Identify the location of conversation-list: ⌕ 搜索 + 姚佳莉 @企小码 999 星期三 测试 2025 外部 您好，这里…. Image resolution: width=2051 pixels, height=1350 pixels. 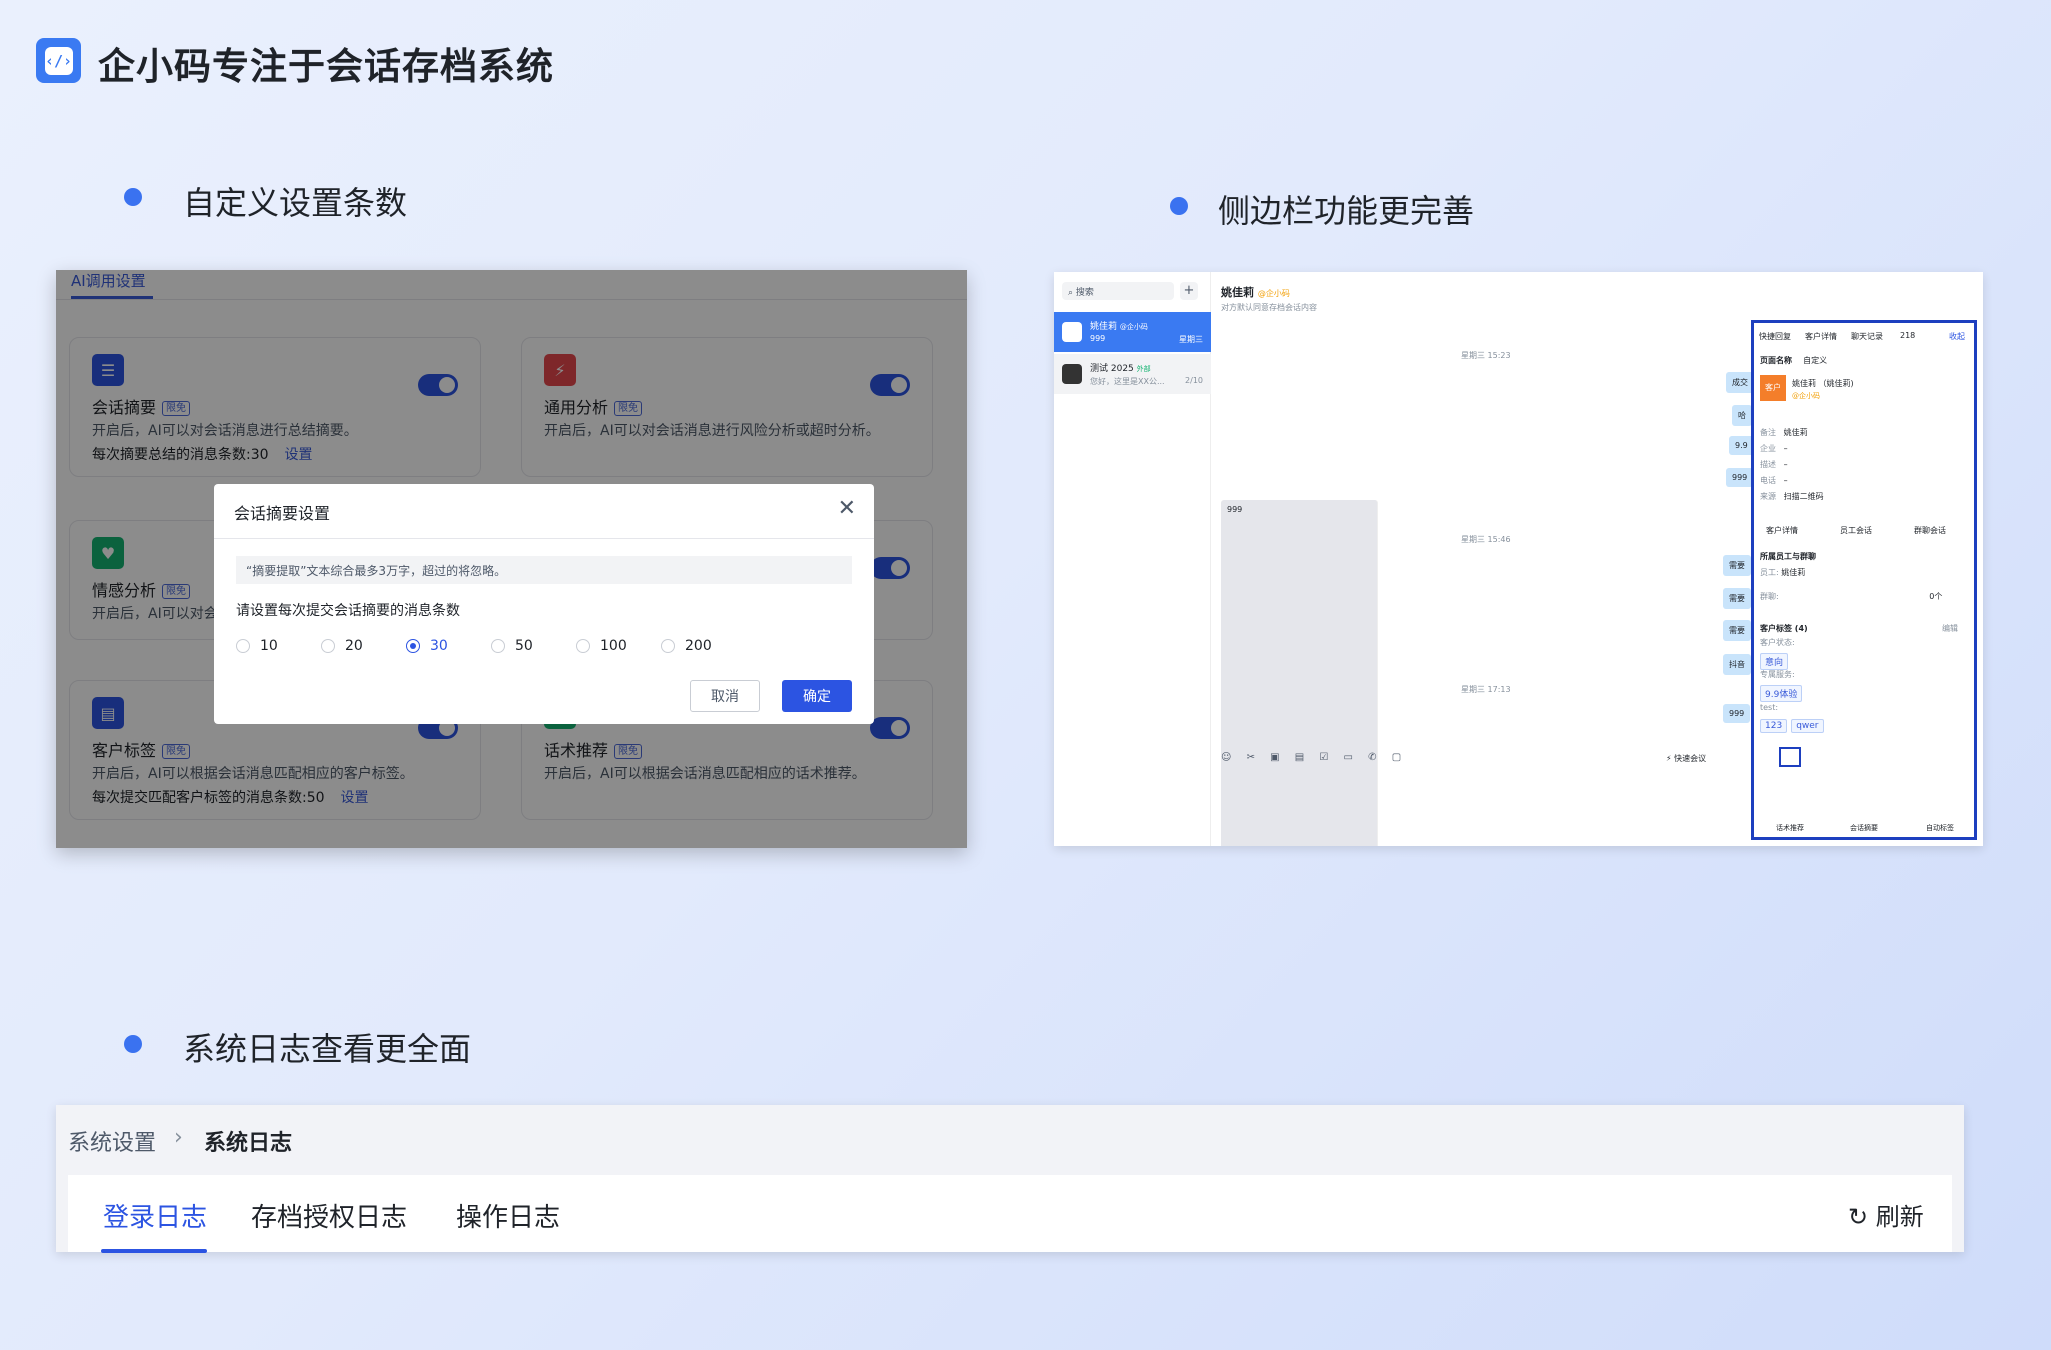
(1132, 559).